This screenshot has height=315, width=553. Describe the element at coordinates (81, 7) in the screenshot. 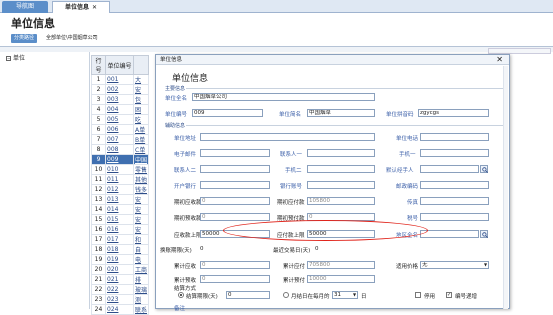

I see `tab-unit-info: 单位信息 ✕` at that location.